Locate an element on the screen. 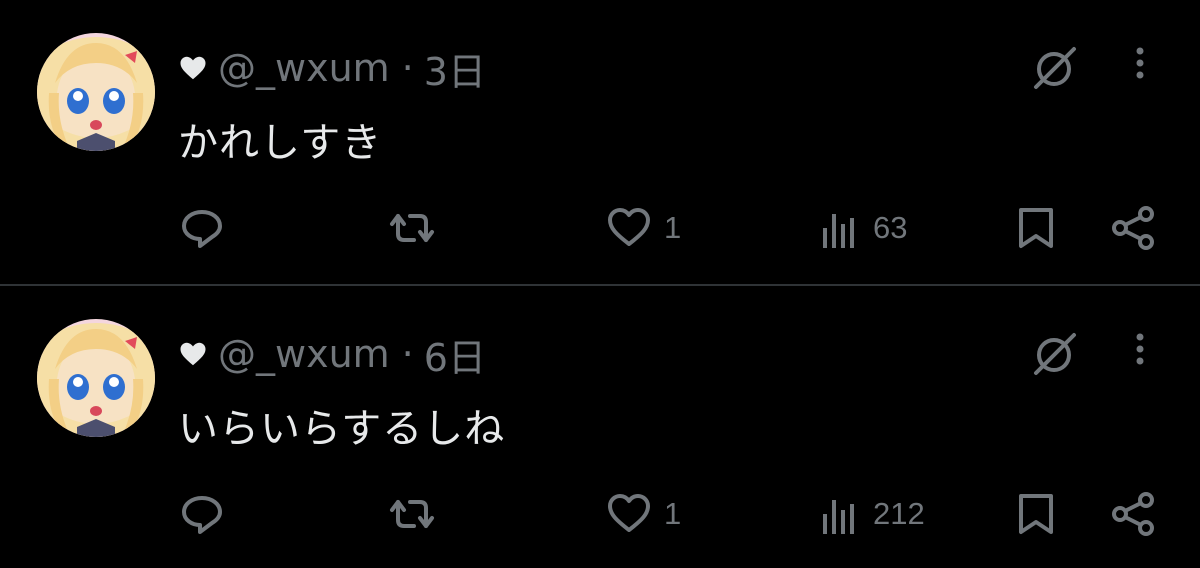 This screenshot has width=1200, height=568. timestamp: 6日 is located at coordinates (455, 354).